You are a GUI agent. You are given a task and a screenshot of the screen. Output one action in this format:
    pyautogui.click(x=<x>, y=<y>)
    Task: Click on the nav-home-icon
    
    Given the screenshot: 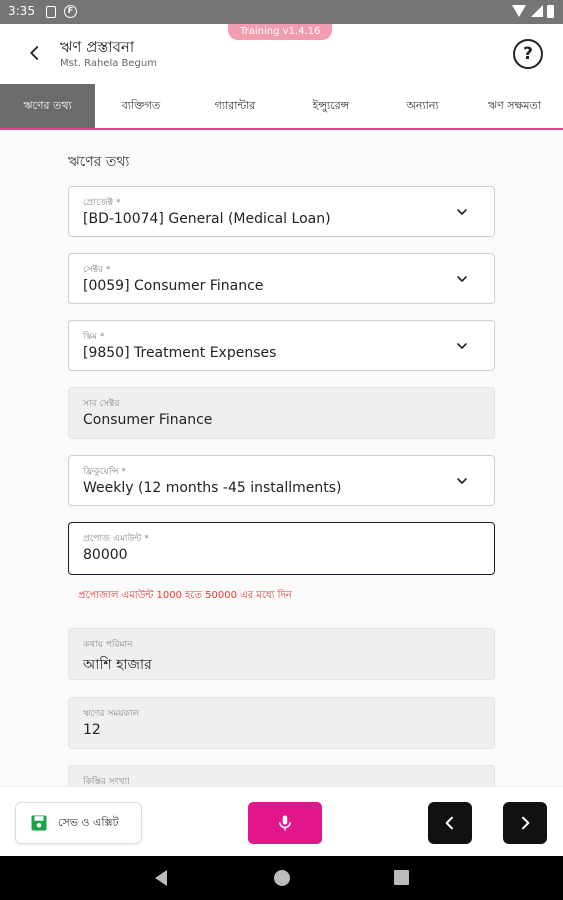 What is the action you would take?
    pyautogui.click(x=282, y=878)
    